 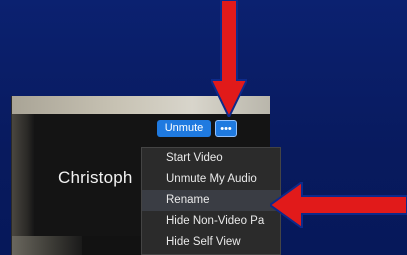 I want to click on menu-item-hide-self-view: Hide Self View, so click(x=211, y=242).